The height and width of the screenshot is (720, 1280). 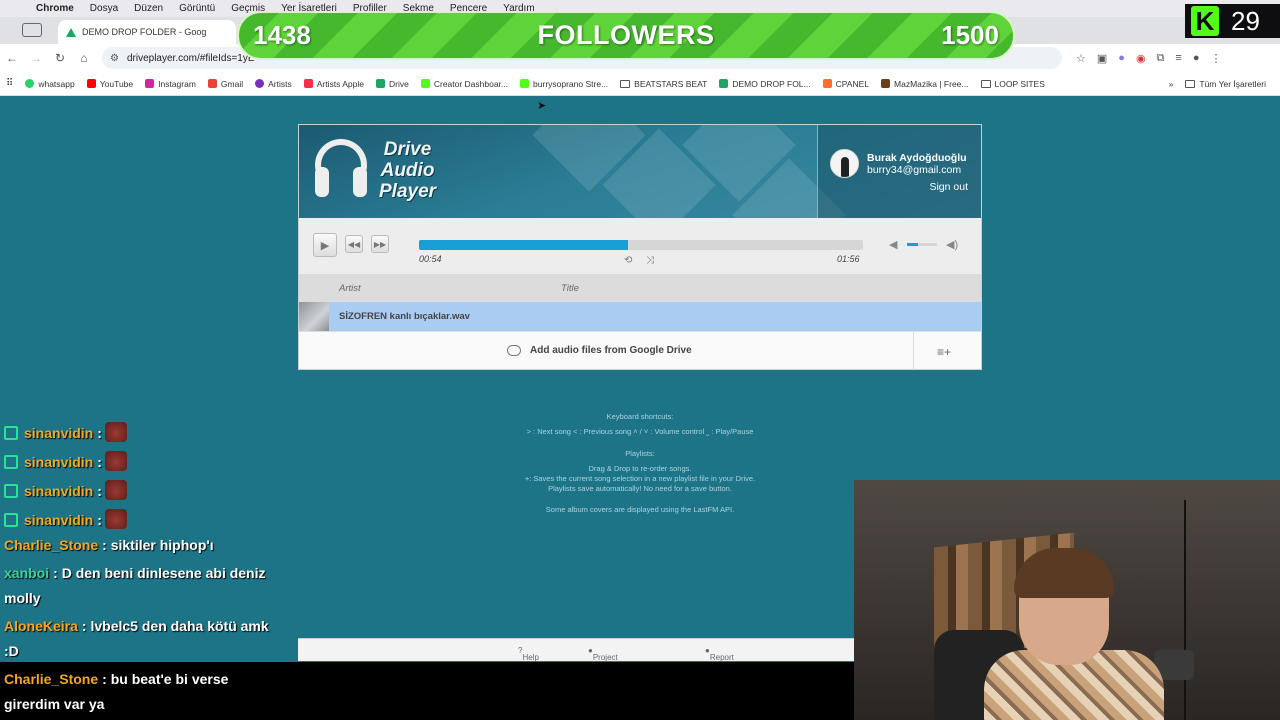 I want to click on chat-text: lvbelc5 den daha kötü amk, so click(x=179, y=626).